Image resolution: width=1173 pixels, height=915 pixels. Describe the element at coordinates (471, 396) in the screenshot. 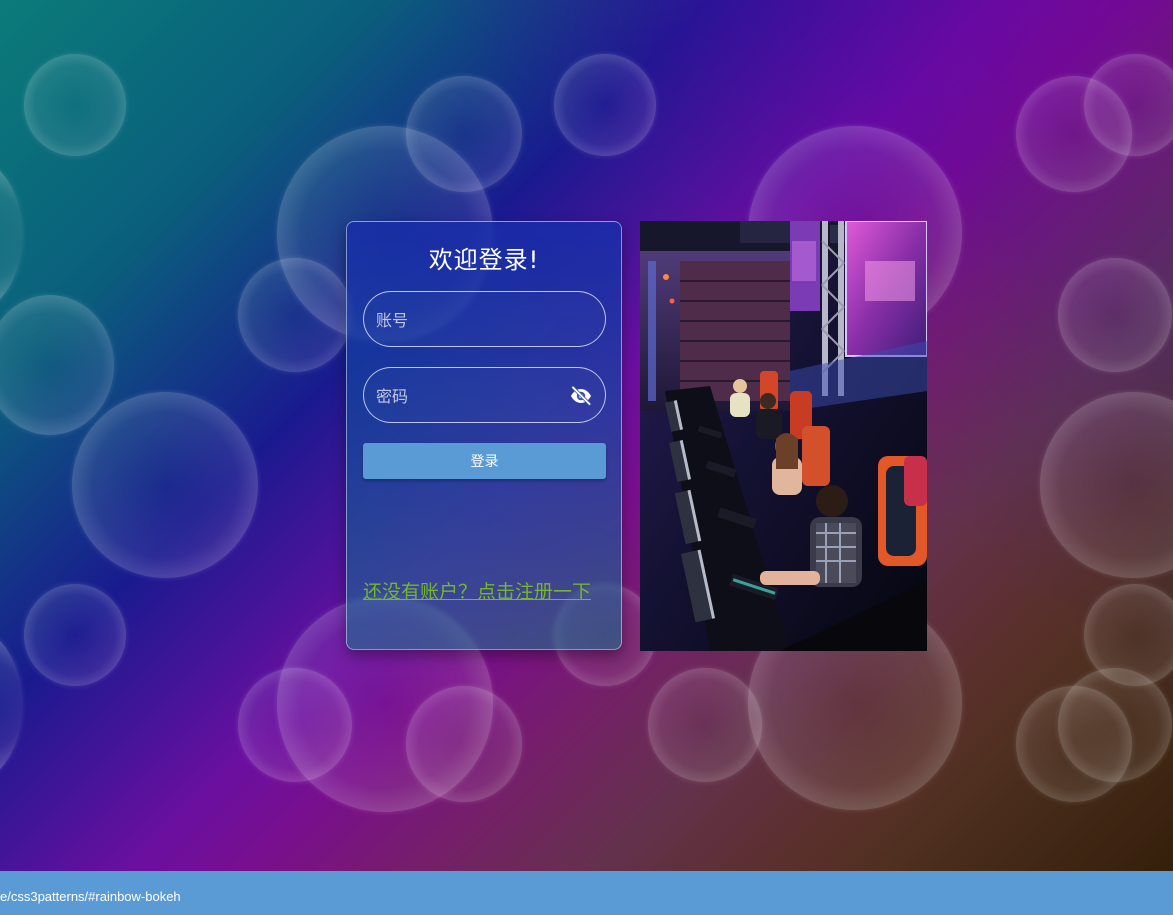

I see `password-input` at that location.